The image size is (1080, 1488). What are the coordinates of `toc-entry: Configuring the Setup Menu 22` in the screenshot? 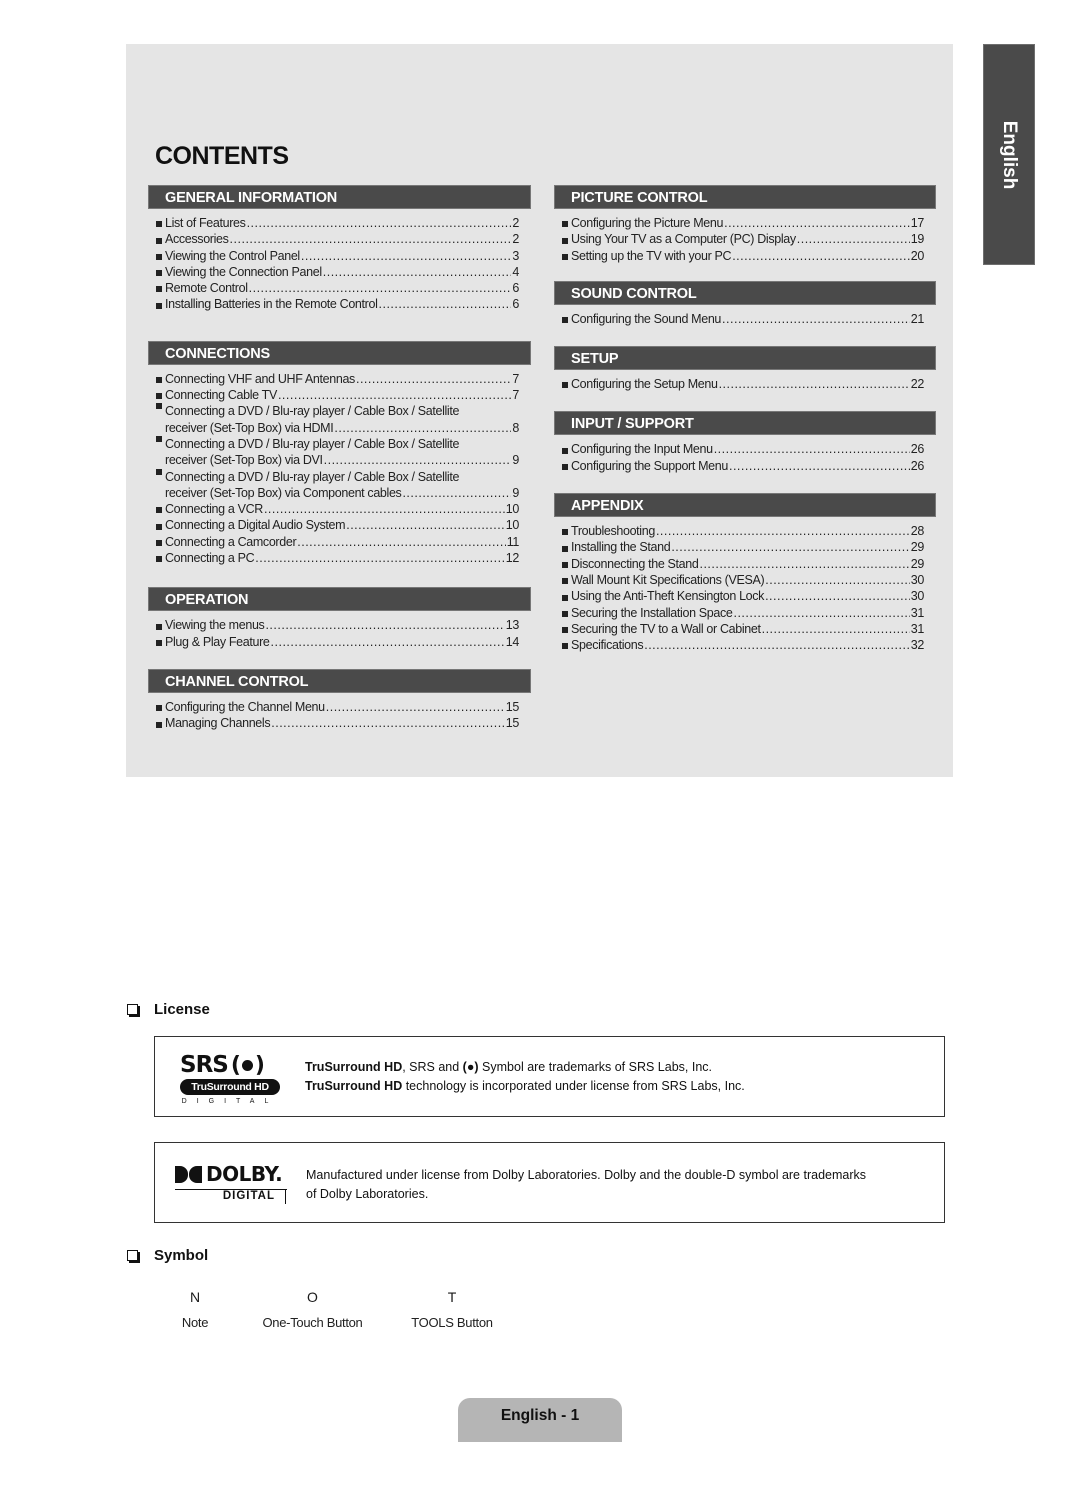 It's located at (743, 384).